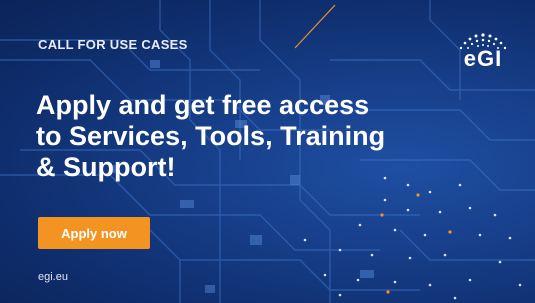 This screenshot has width=535, height=303. I want to click on egi-wordmark: eGI, so click(483, 58).